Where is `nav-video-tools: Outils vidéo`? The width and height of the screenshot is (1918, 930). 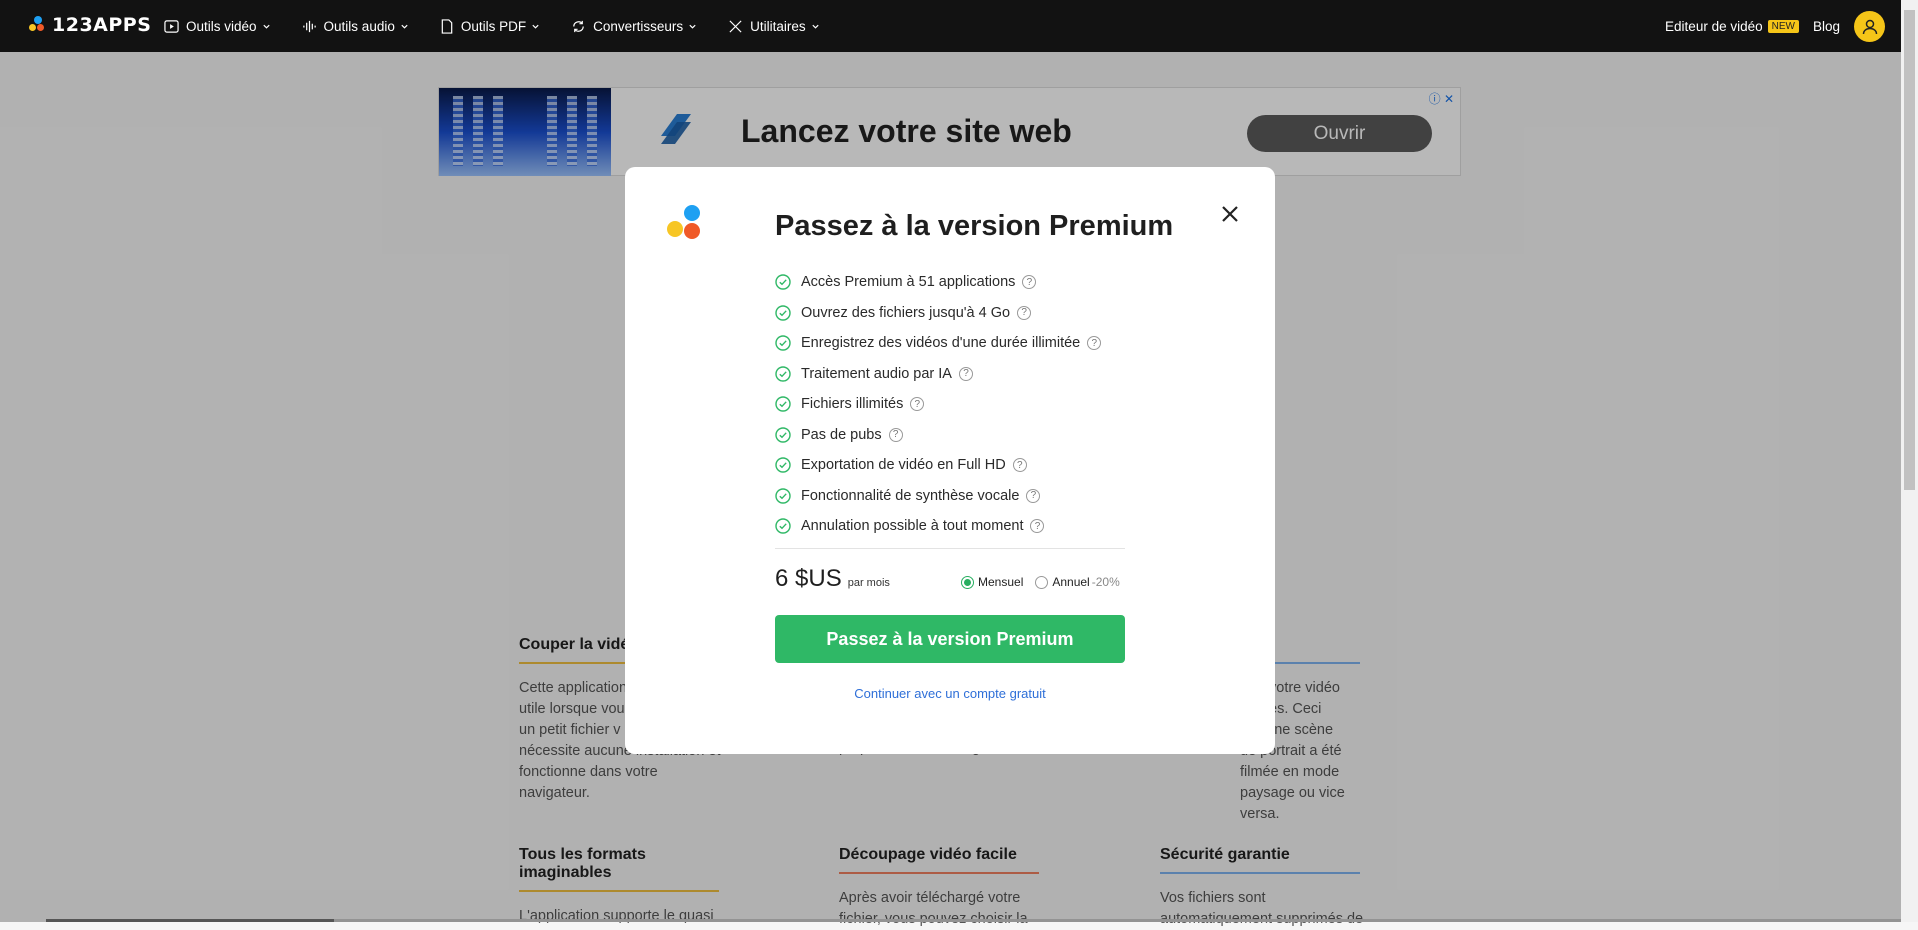 nav-video-tools: Outils vidéo is located at coordinates (217, 26).